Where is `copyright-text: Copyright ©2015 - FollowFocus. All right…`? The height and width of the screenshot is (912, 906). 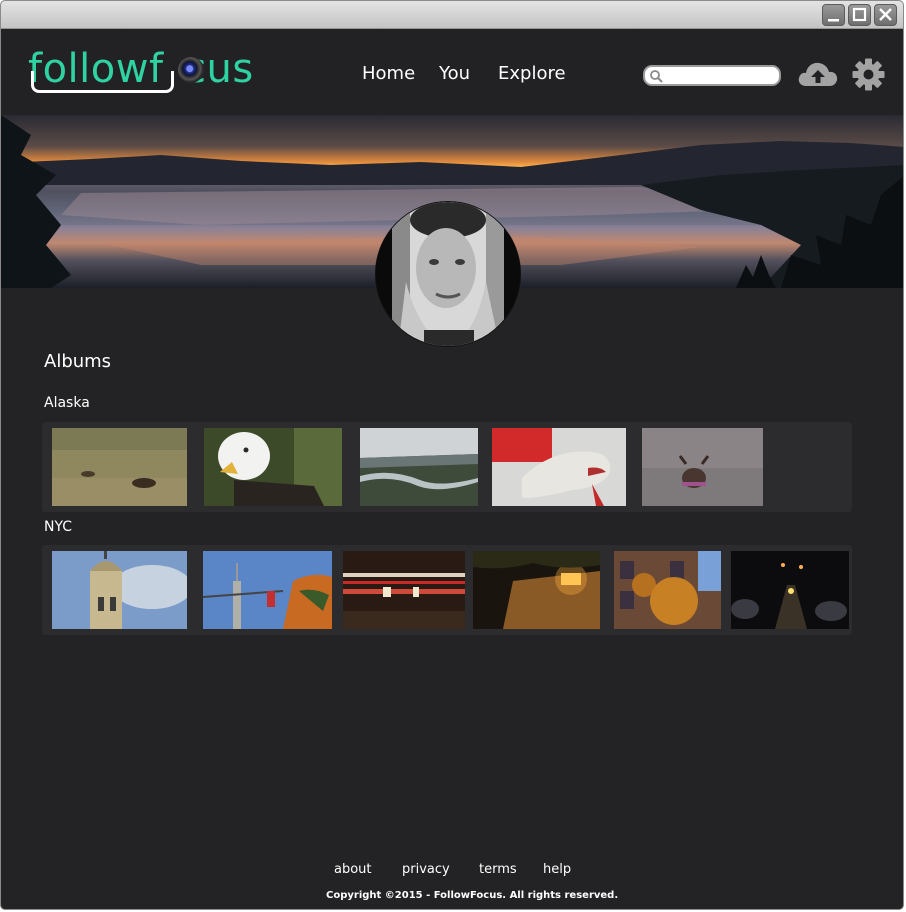
copyright-text: Copyright ©2015 - FollowFocus. All right… is located at coordinates (472, 895).